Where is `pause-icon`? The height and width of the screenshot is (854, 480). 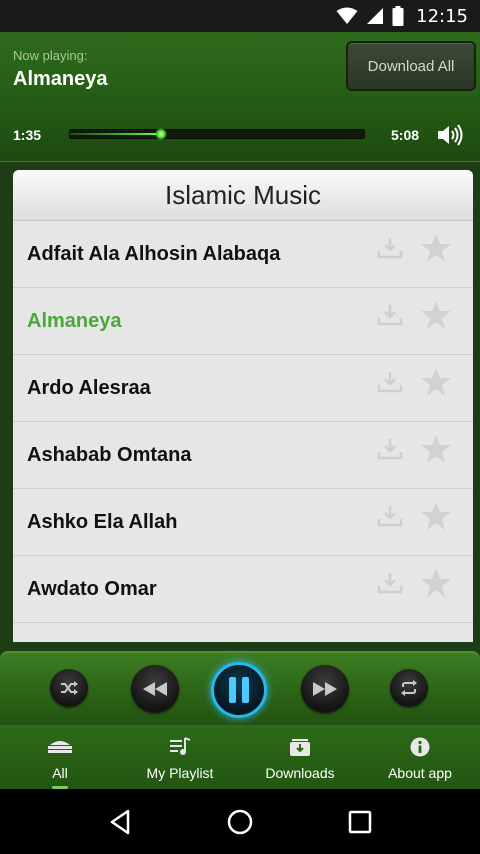 pause-icon is located at coordinates (239, 690).